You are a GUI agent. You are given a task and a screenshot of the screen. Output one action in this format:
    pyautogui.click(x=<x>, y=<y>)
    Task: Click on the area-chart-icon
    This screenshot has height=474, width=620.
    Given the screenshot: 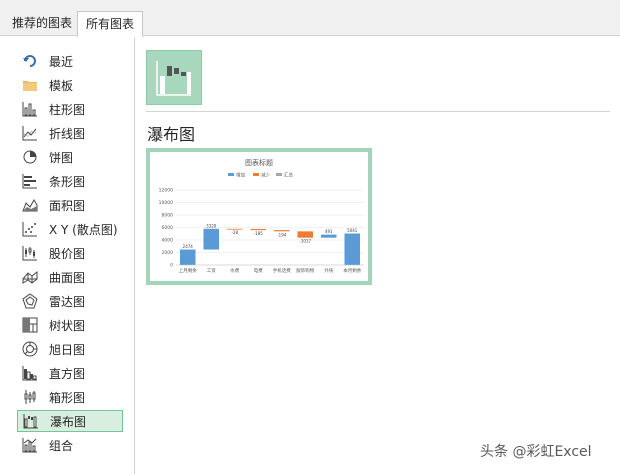 What is the action you would take?
    pyautogui.click(x=30, y=205)
    